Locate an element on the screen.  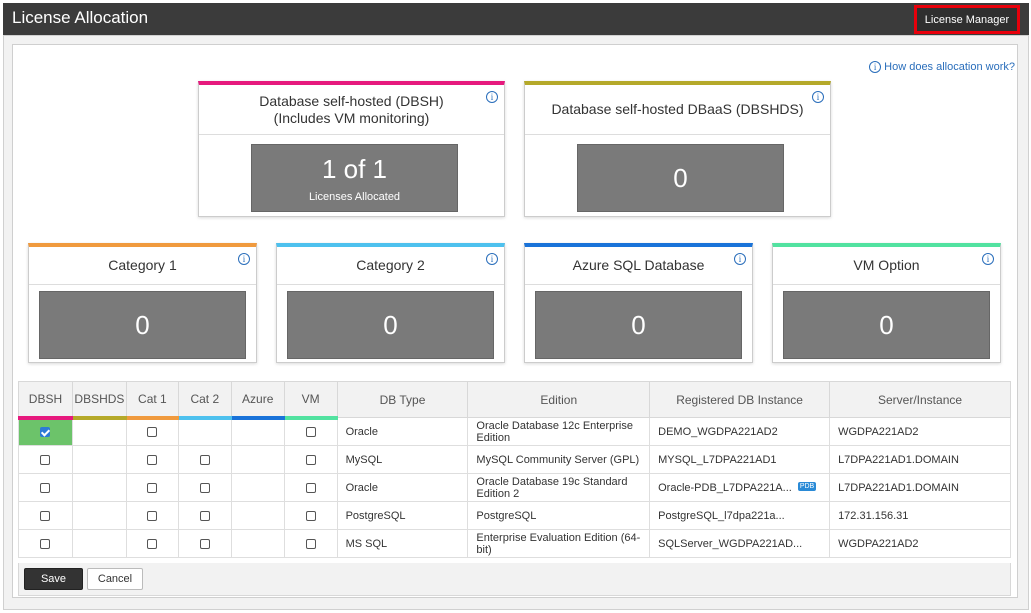
card-title: Azure SQL Database is located at coordinates (638, 266).